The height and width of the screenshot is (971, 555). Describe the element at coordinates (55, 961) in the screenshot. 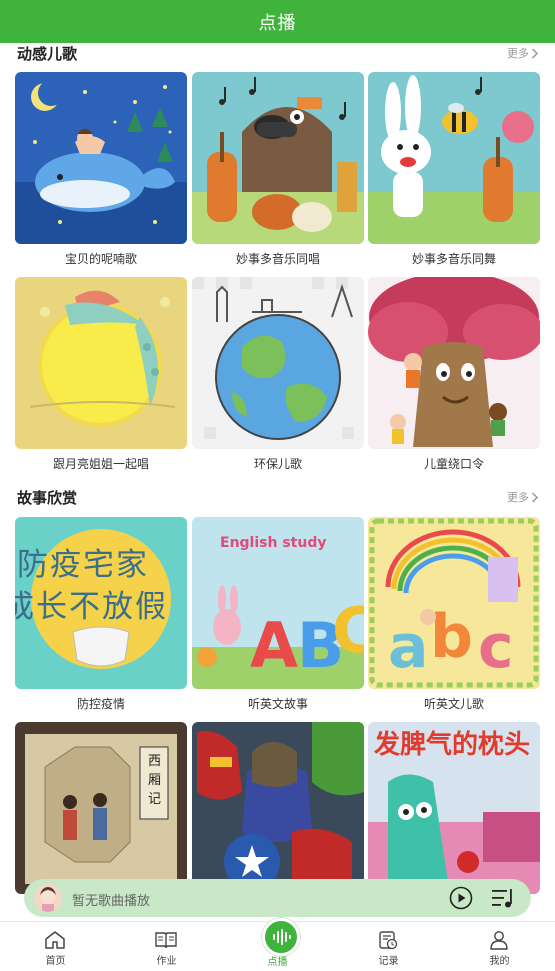

I see `tab-label: 首页` at that location.